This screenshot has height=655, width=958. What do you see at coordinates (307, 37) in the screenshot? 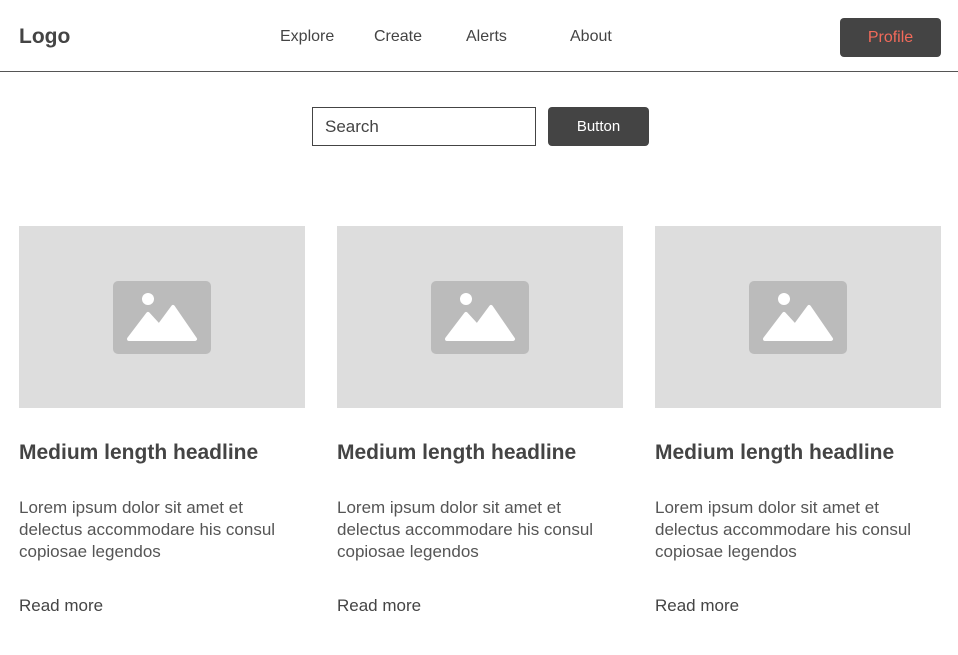
I see `nav-item-explore: Explore` at bounding box center [307, 37].